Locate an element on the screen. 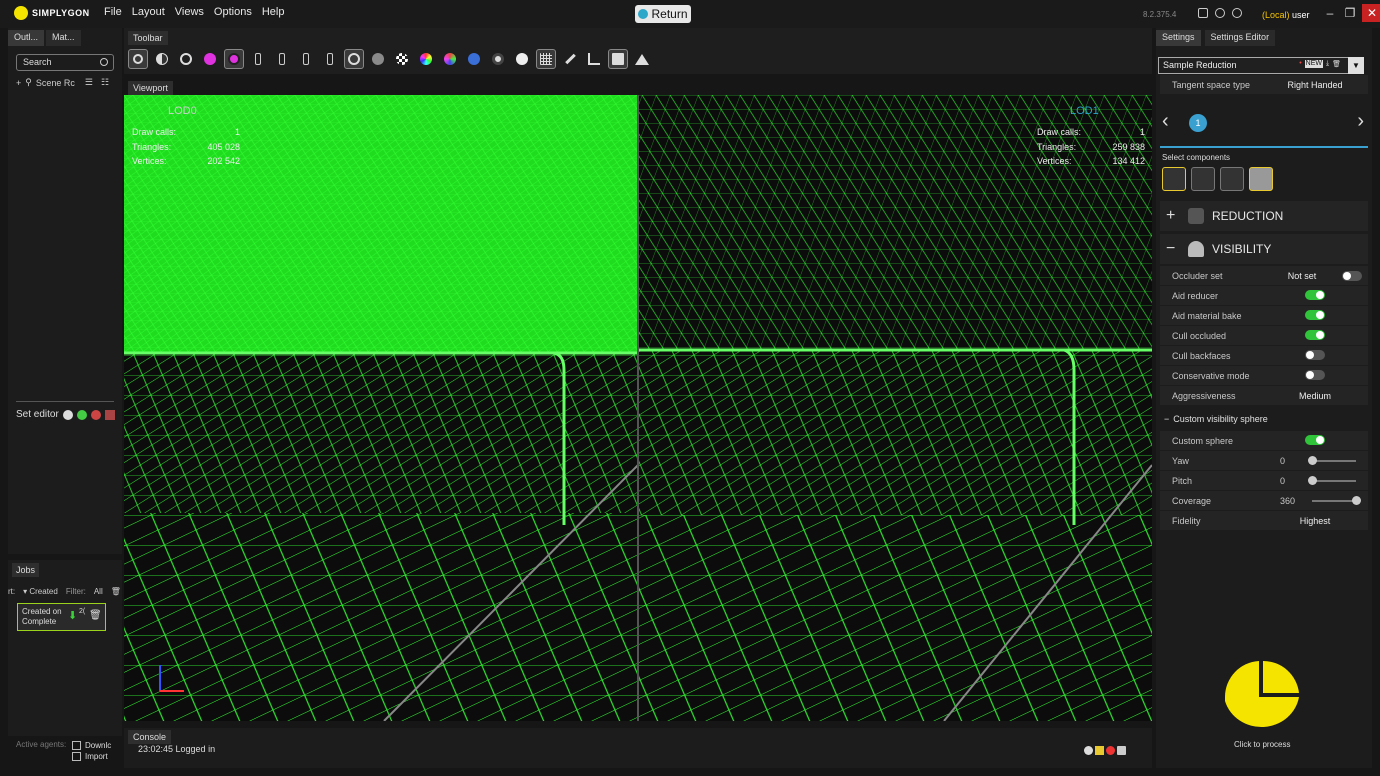 The width and height of the screenshot is (1380, 776). custom-sphere-toggle is located at coordinates (1315, 439).